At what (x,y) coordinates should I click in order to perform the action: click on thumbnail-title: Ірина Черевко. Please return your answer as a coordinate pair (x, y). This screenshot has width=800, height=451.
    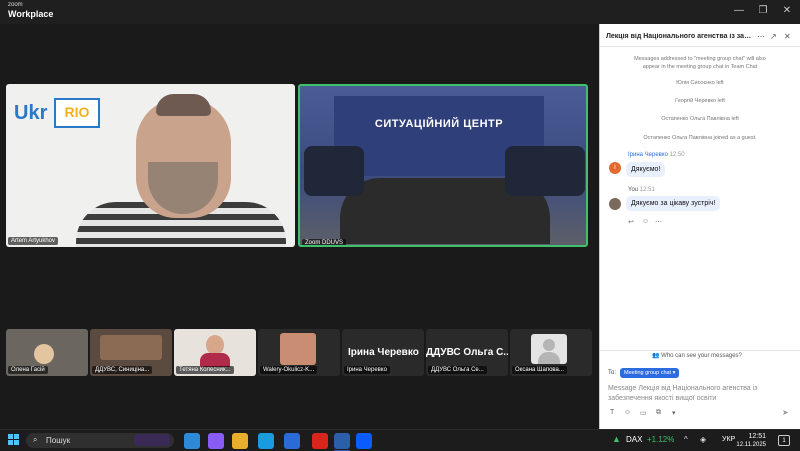
    Looking at the image, I should click on (383, 352).